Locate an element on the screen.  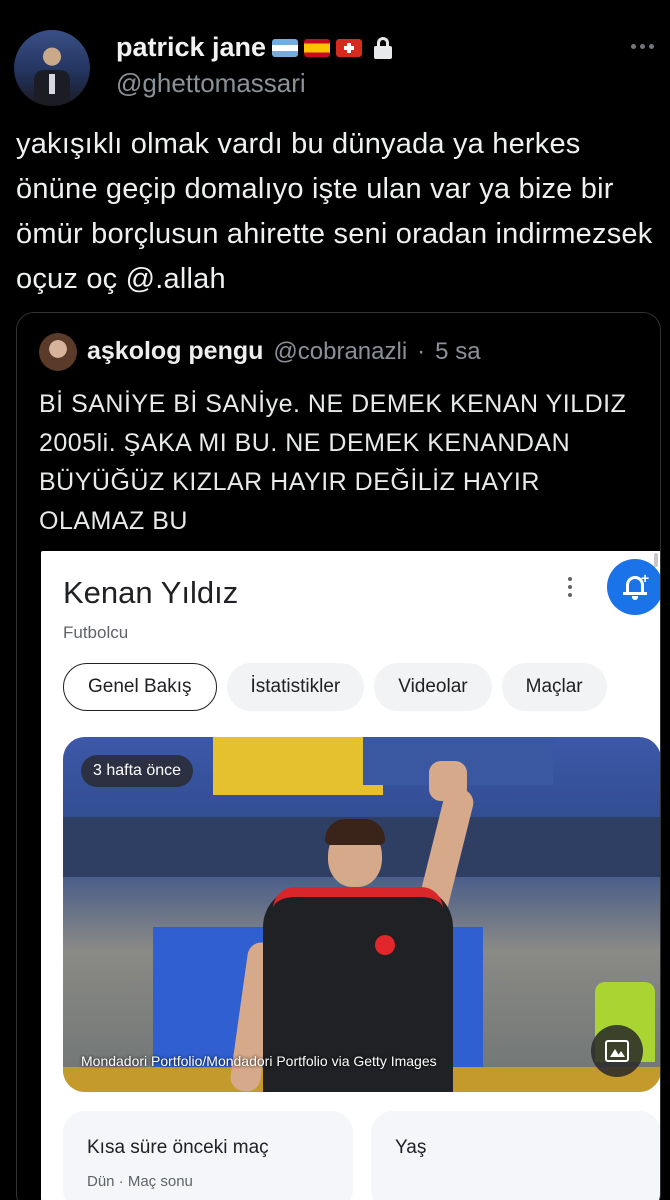
lock-icon is located at coordinates (383, 47).